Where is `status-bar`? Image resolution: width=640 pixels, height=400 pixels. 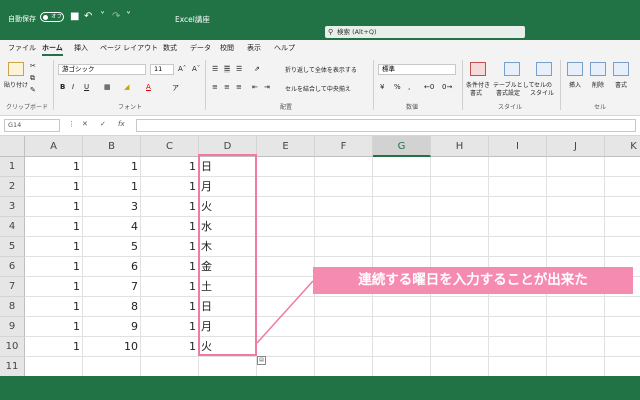
status-bar is located at coordinates (320, 388).